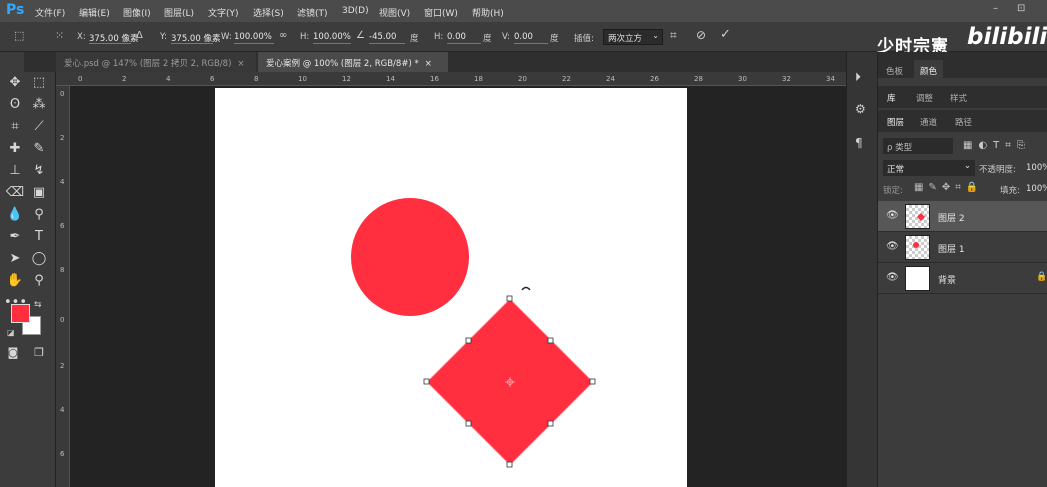 Image resolution: width=1047 pixels, height=487 pixels. I want to click on menu-filter: 滤镜(T), so click(312, 12).